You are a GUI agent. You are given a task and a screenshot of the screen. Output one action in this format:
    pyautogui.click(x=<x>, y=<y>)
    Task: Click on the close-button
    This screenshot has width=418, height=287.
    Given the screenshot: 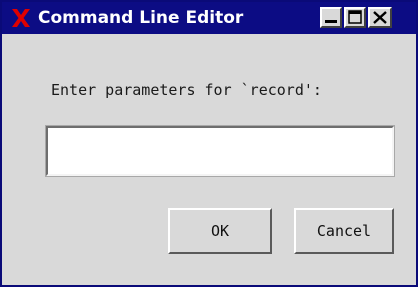 What is the action you would take?
    pyautogui.click(x=380, y=17)
    